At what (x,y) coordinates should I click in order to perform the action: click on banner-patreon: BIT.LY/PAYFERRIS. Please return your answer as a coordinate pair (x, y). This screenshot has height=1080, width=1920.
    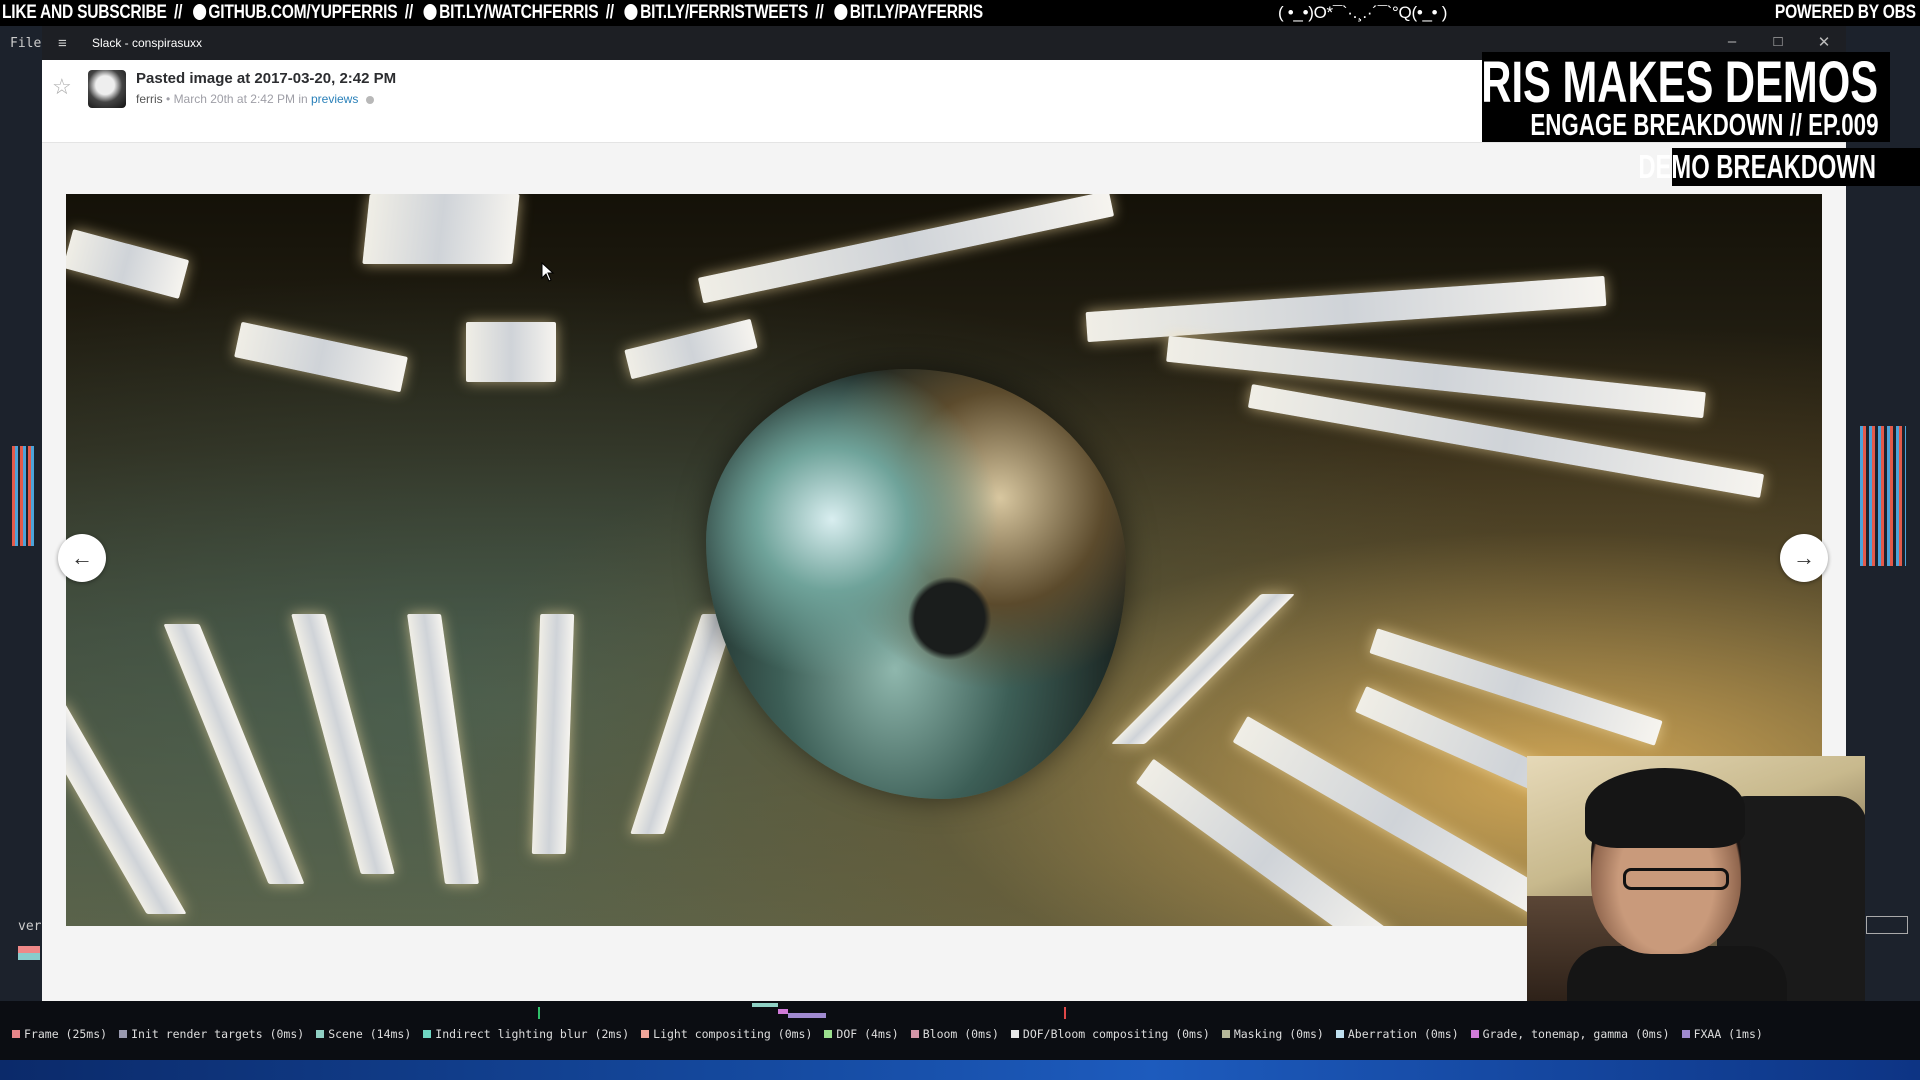
    Looking at the image, I should click on (916, 12).